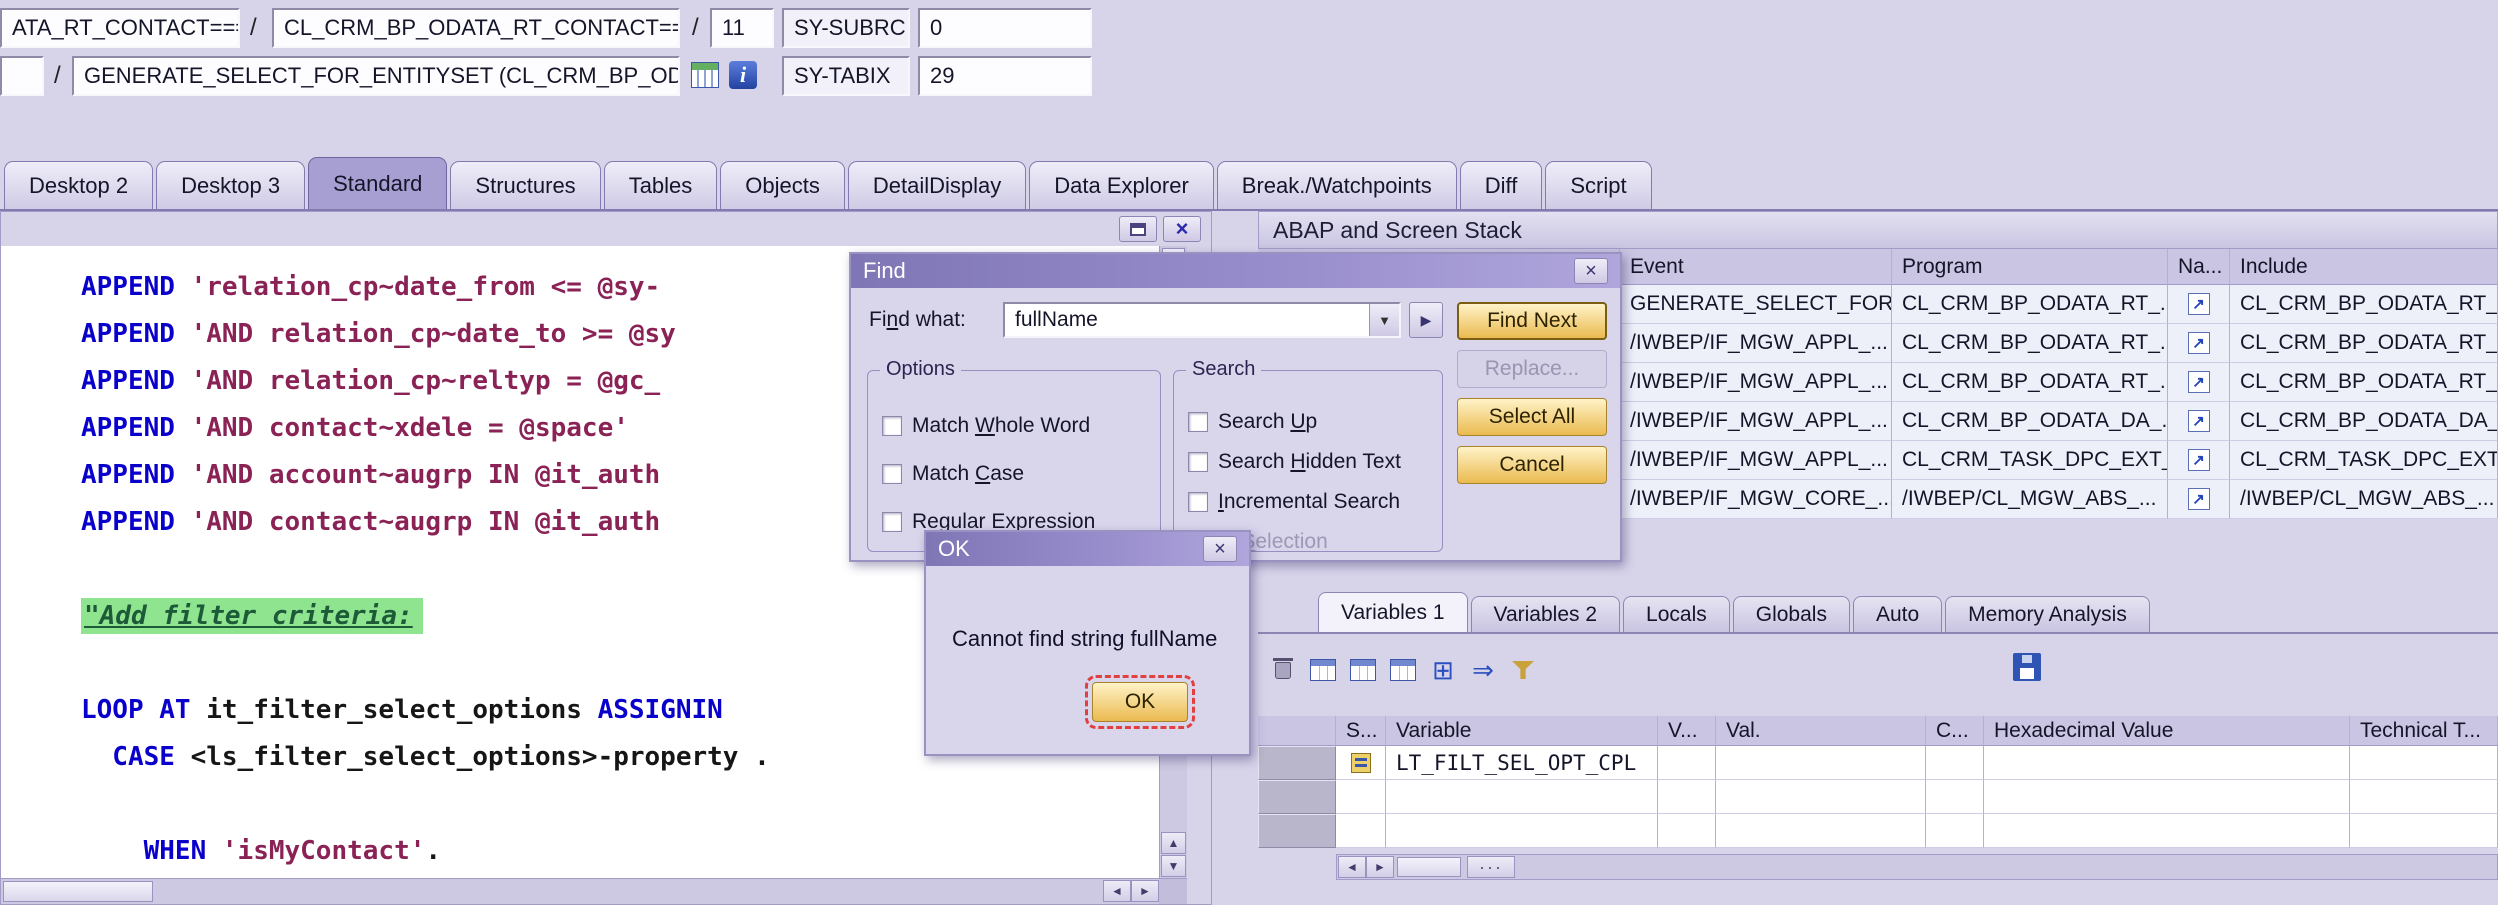 This screenshot has height=905, width=2498. Describe the element at coordinates (1173, 843) in the screenshot. I see `scroll-up-icon: ▲` at that location.